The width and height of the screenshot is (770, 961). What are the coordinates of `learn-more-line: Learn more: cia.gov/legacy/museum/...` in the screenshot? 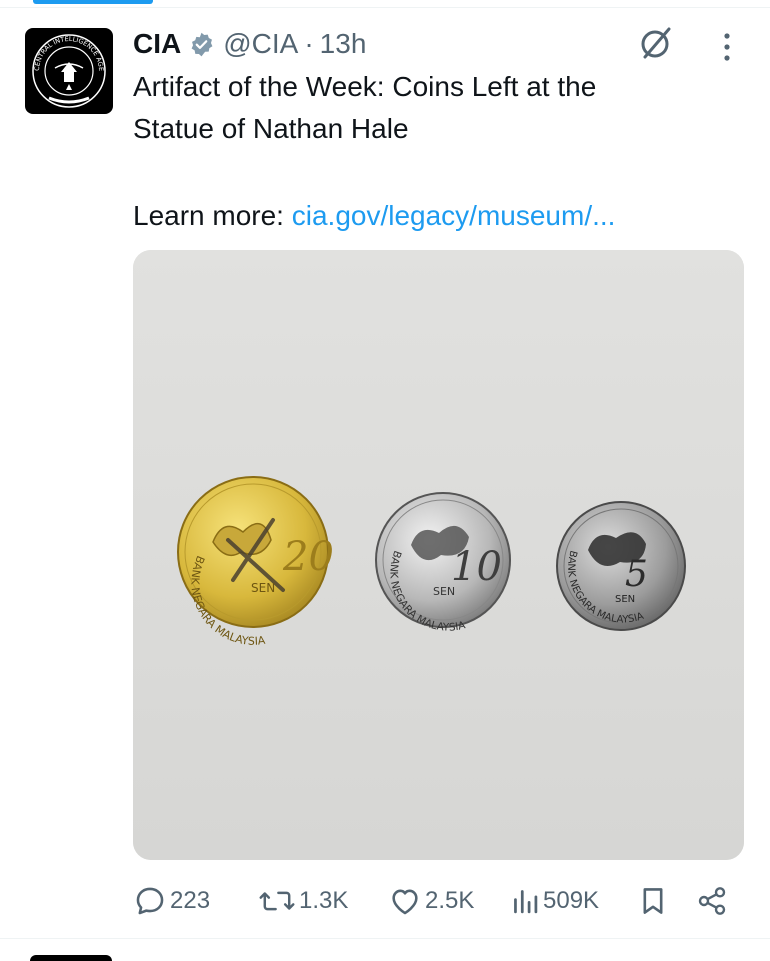 It's located at (374, 216).